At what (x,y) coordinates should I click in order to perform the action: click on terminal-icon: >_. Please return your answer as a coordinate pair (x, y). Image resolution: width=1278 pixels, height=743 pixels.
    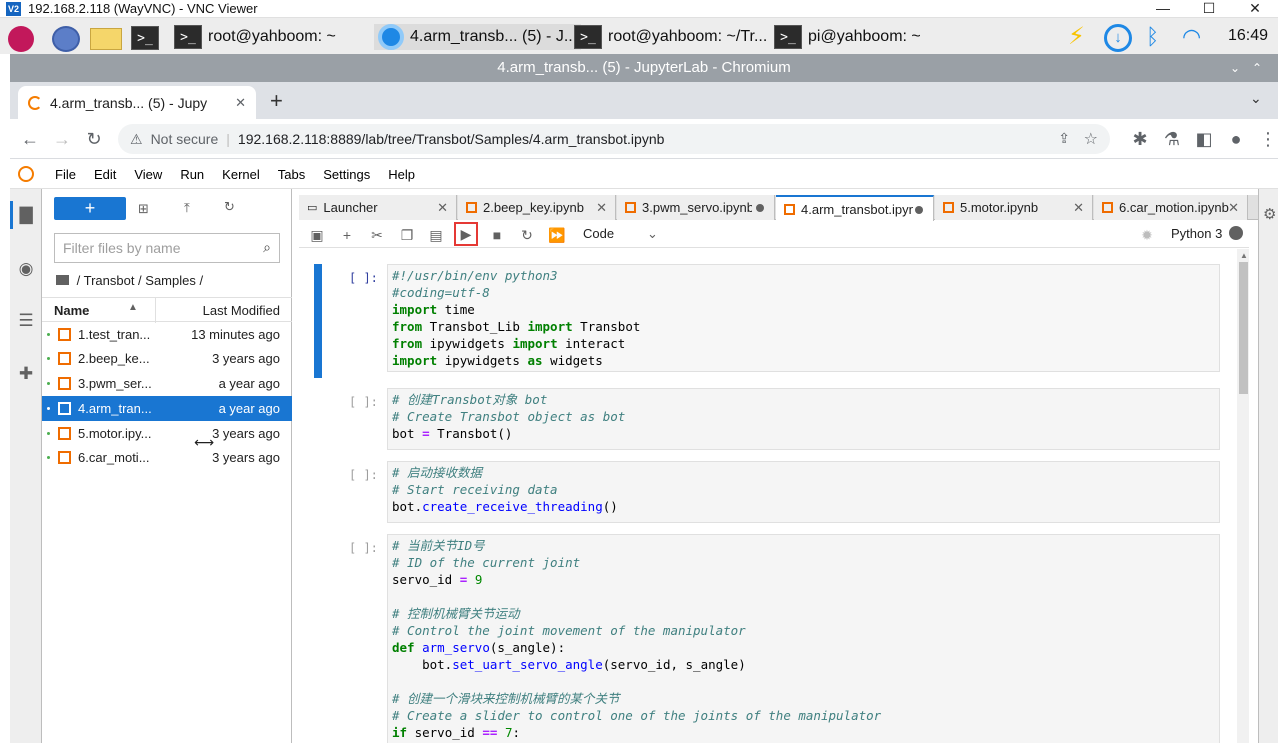
    Looking at the image, I should click on (145, 38).